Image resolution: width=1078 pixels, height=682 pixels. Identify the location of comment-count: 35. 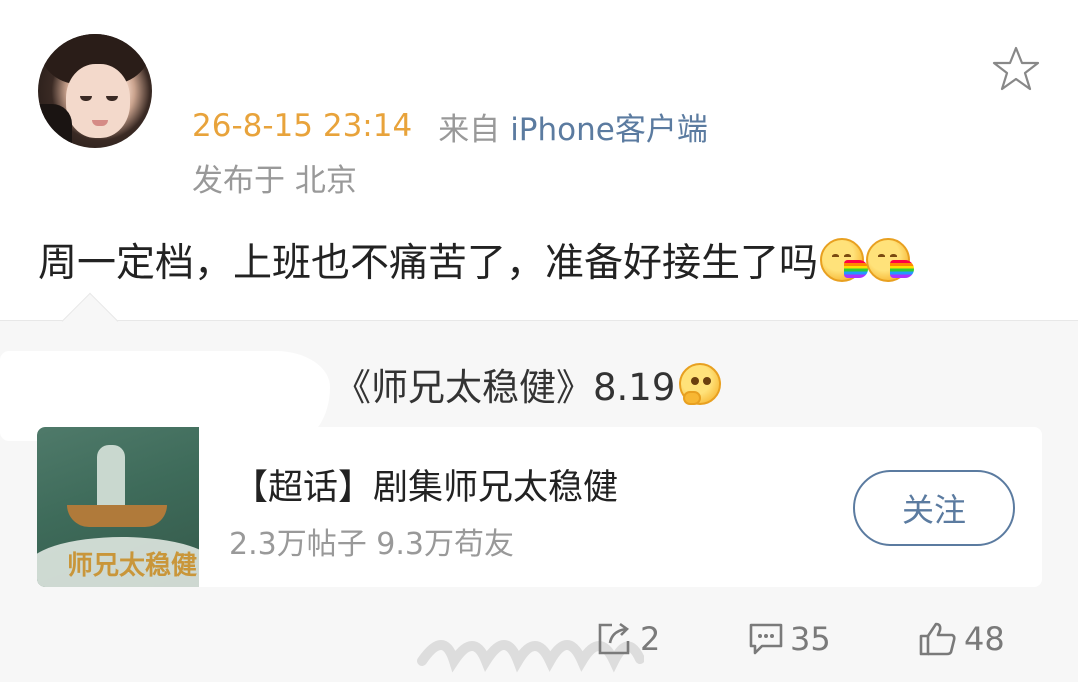
(810, 639).